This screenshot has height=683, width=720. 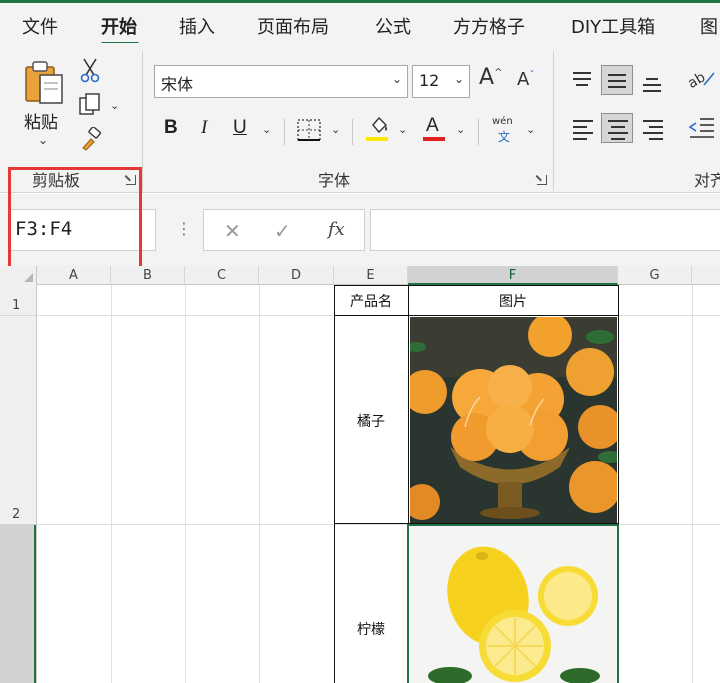 I want to click on tab-page-layout: 页面布局, so click(x=293, y=26).